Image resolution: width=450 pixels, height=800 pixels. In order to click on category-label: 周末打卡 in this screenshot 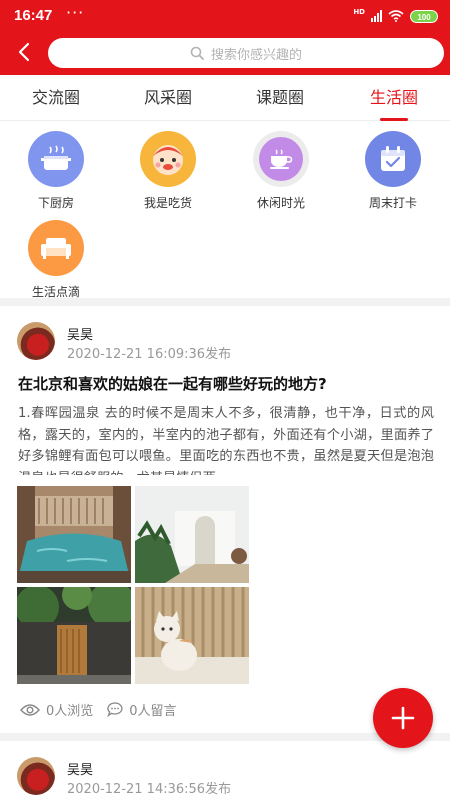, I will do `click(392, 203)`.